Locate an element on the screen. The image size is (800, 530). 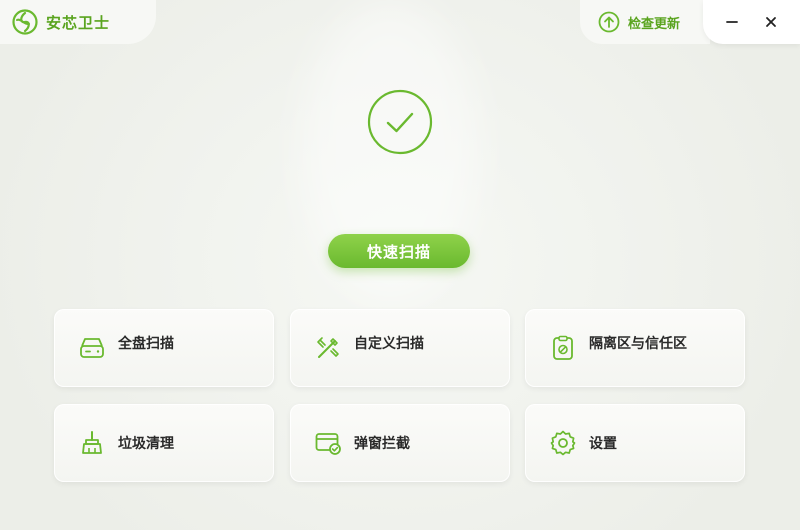
full-scan-card: 全盘扫描 is located at coordinates (164, 348).